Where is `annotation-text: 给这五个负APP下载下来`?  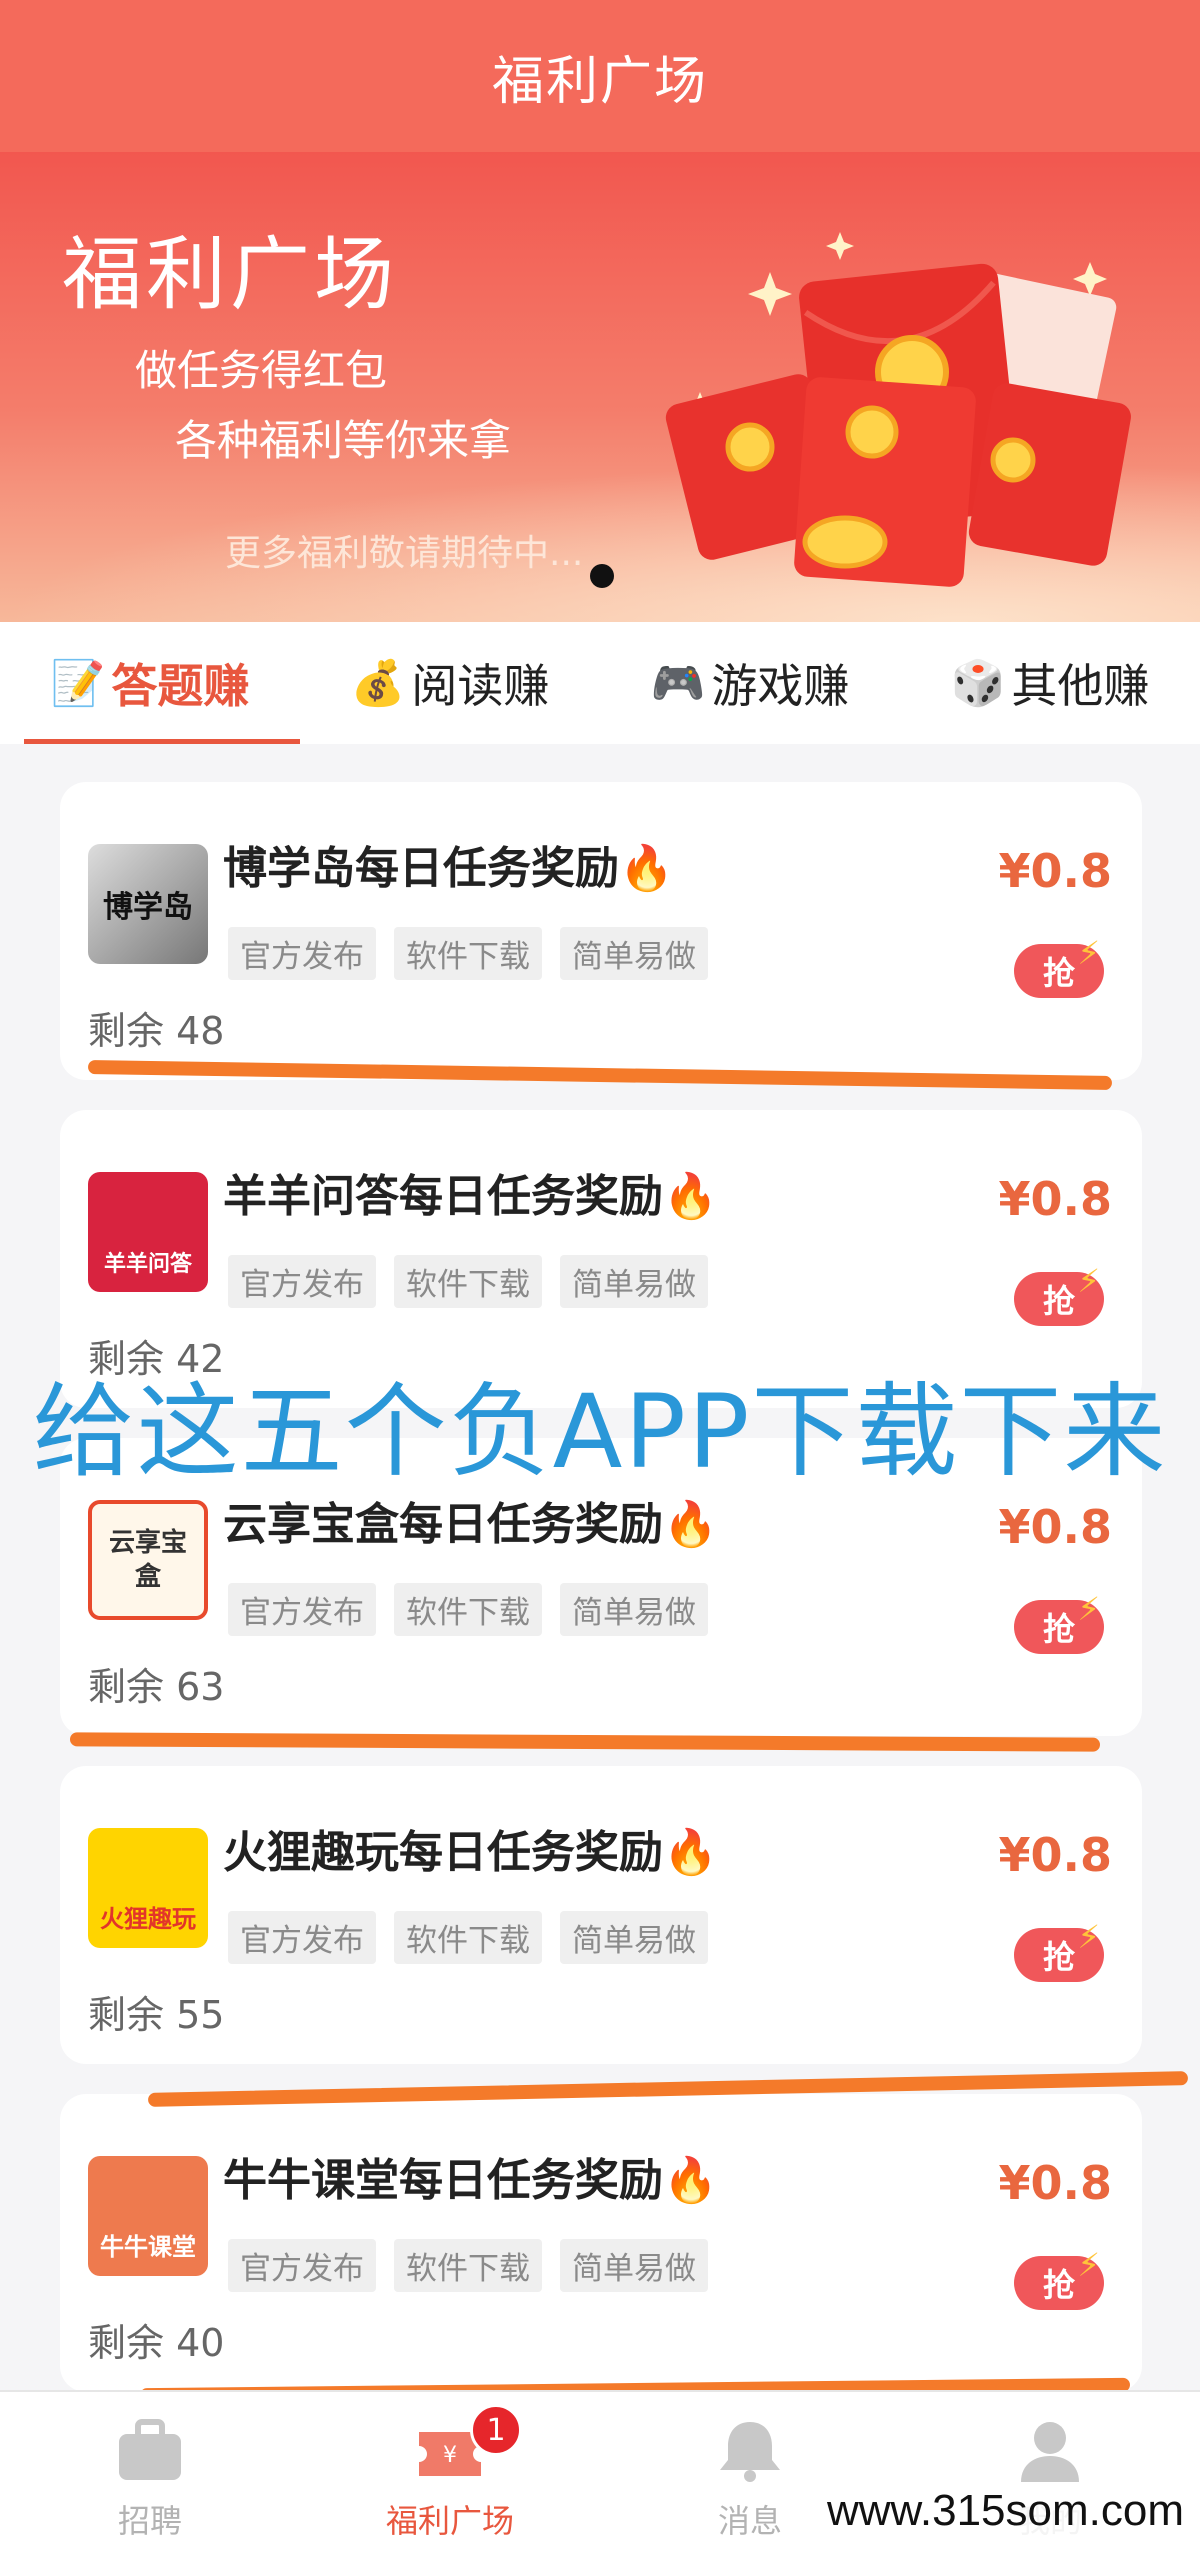 annotation-text: 给这五个负APP下载下来 is located at coordinates (600, 1432).